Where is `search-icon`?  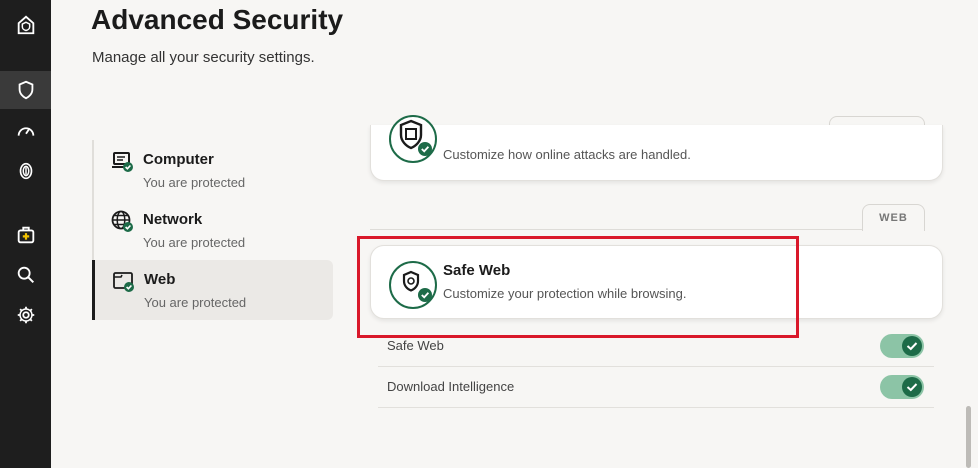
search-icon is located at coordinates (25, 275).